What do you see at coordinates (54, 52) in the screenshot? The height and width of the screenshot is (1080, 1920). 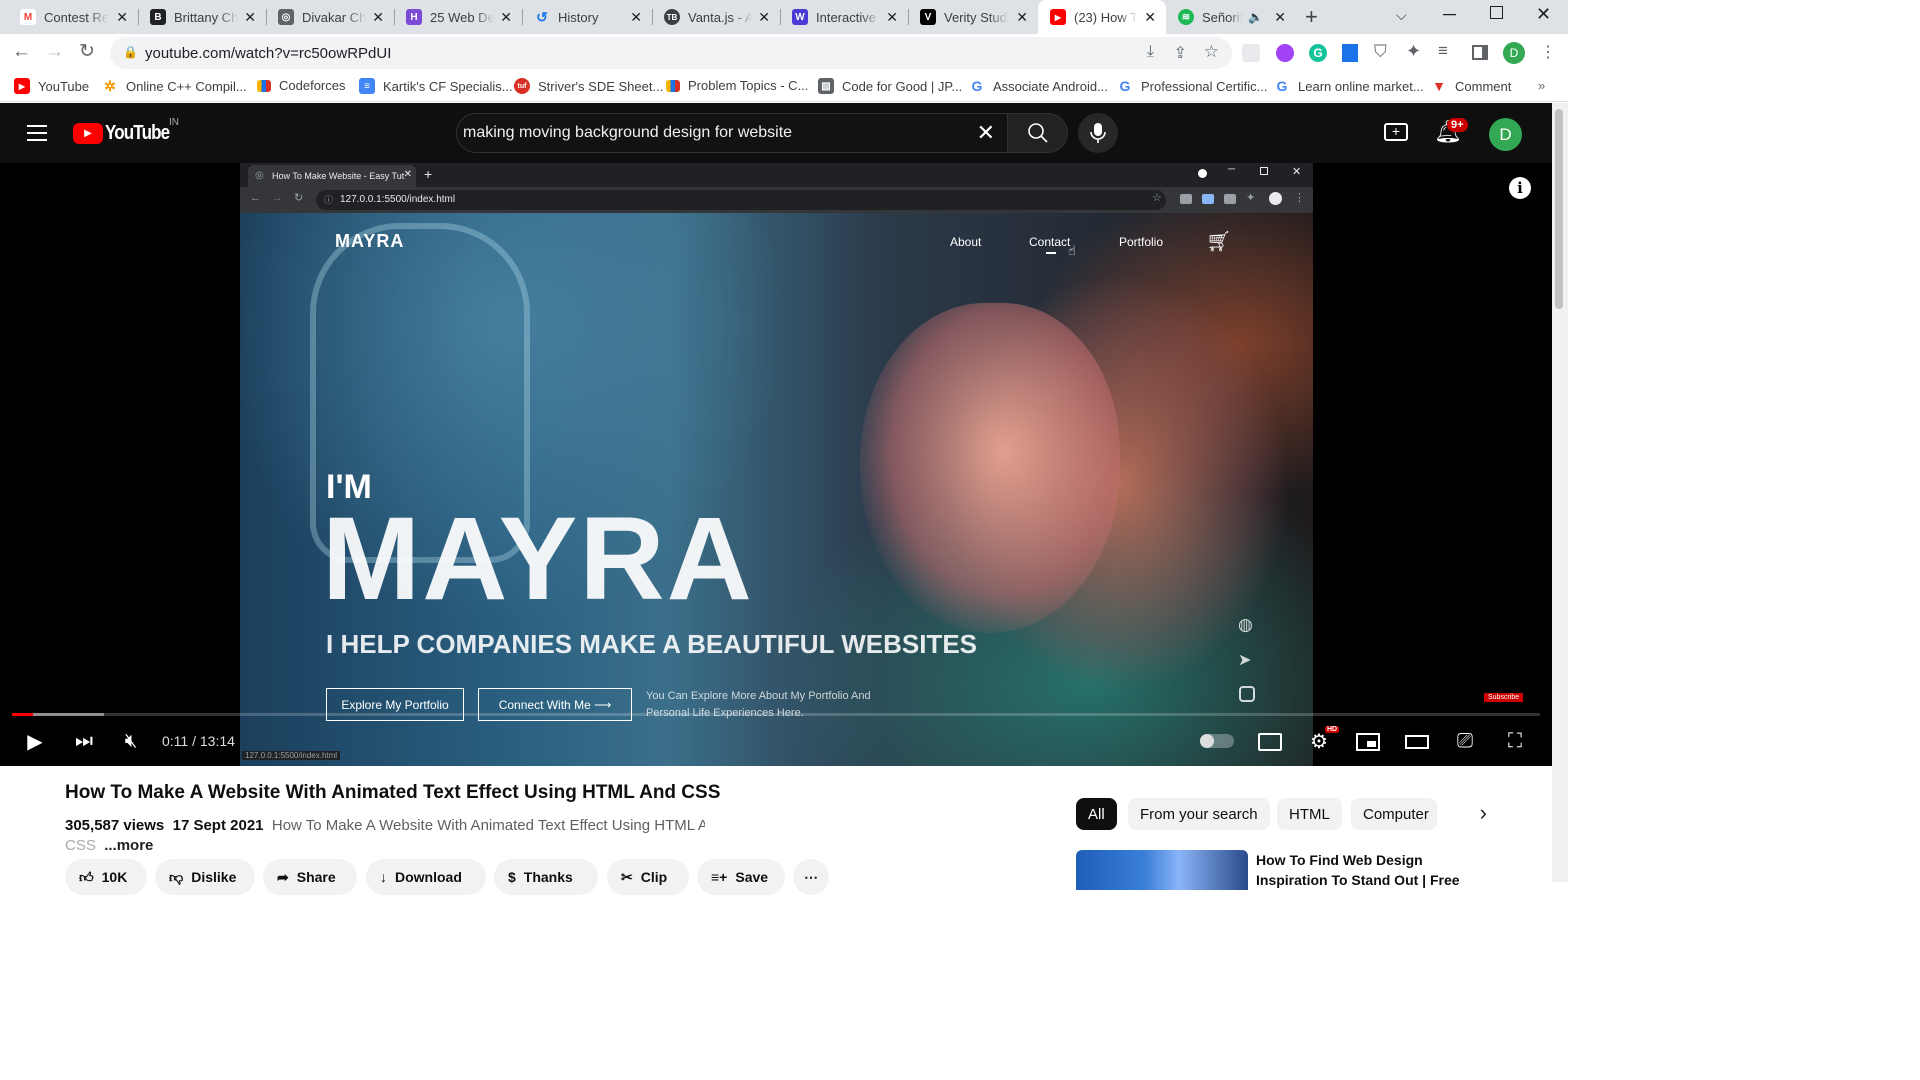 I see `forward-arrow-icon: →` at bounding box center [54, 52].